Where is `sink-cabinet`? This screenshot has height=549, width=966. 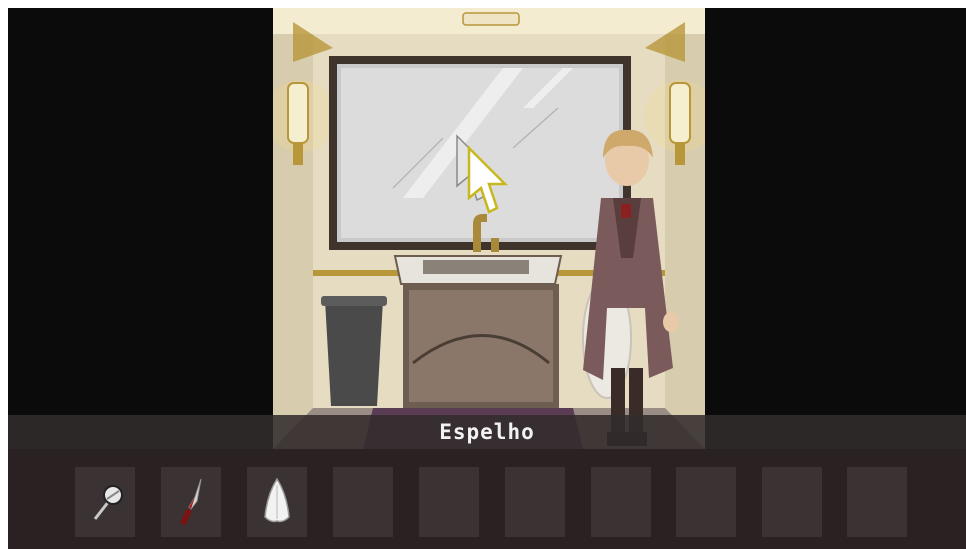
sink-cabinet is located at coordinates (478, 331).